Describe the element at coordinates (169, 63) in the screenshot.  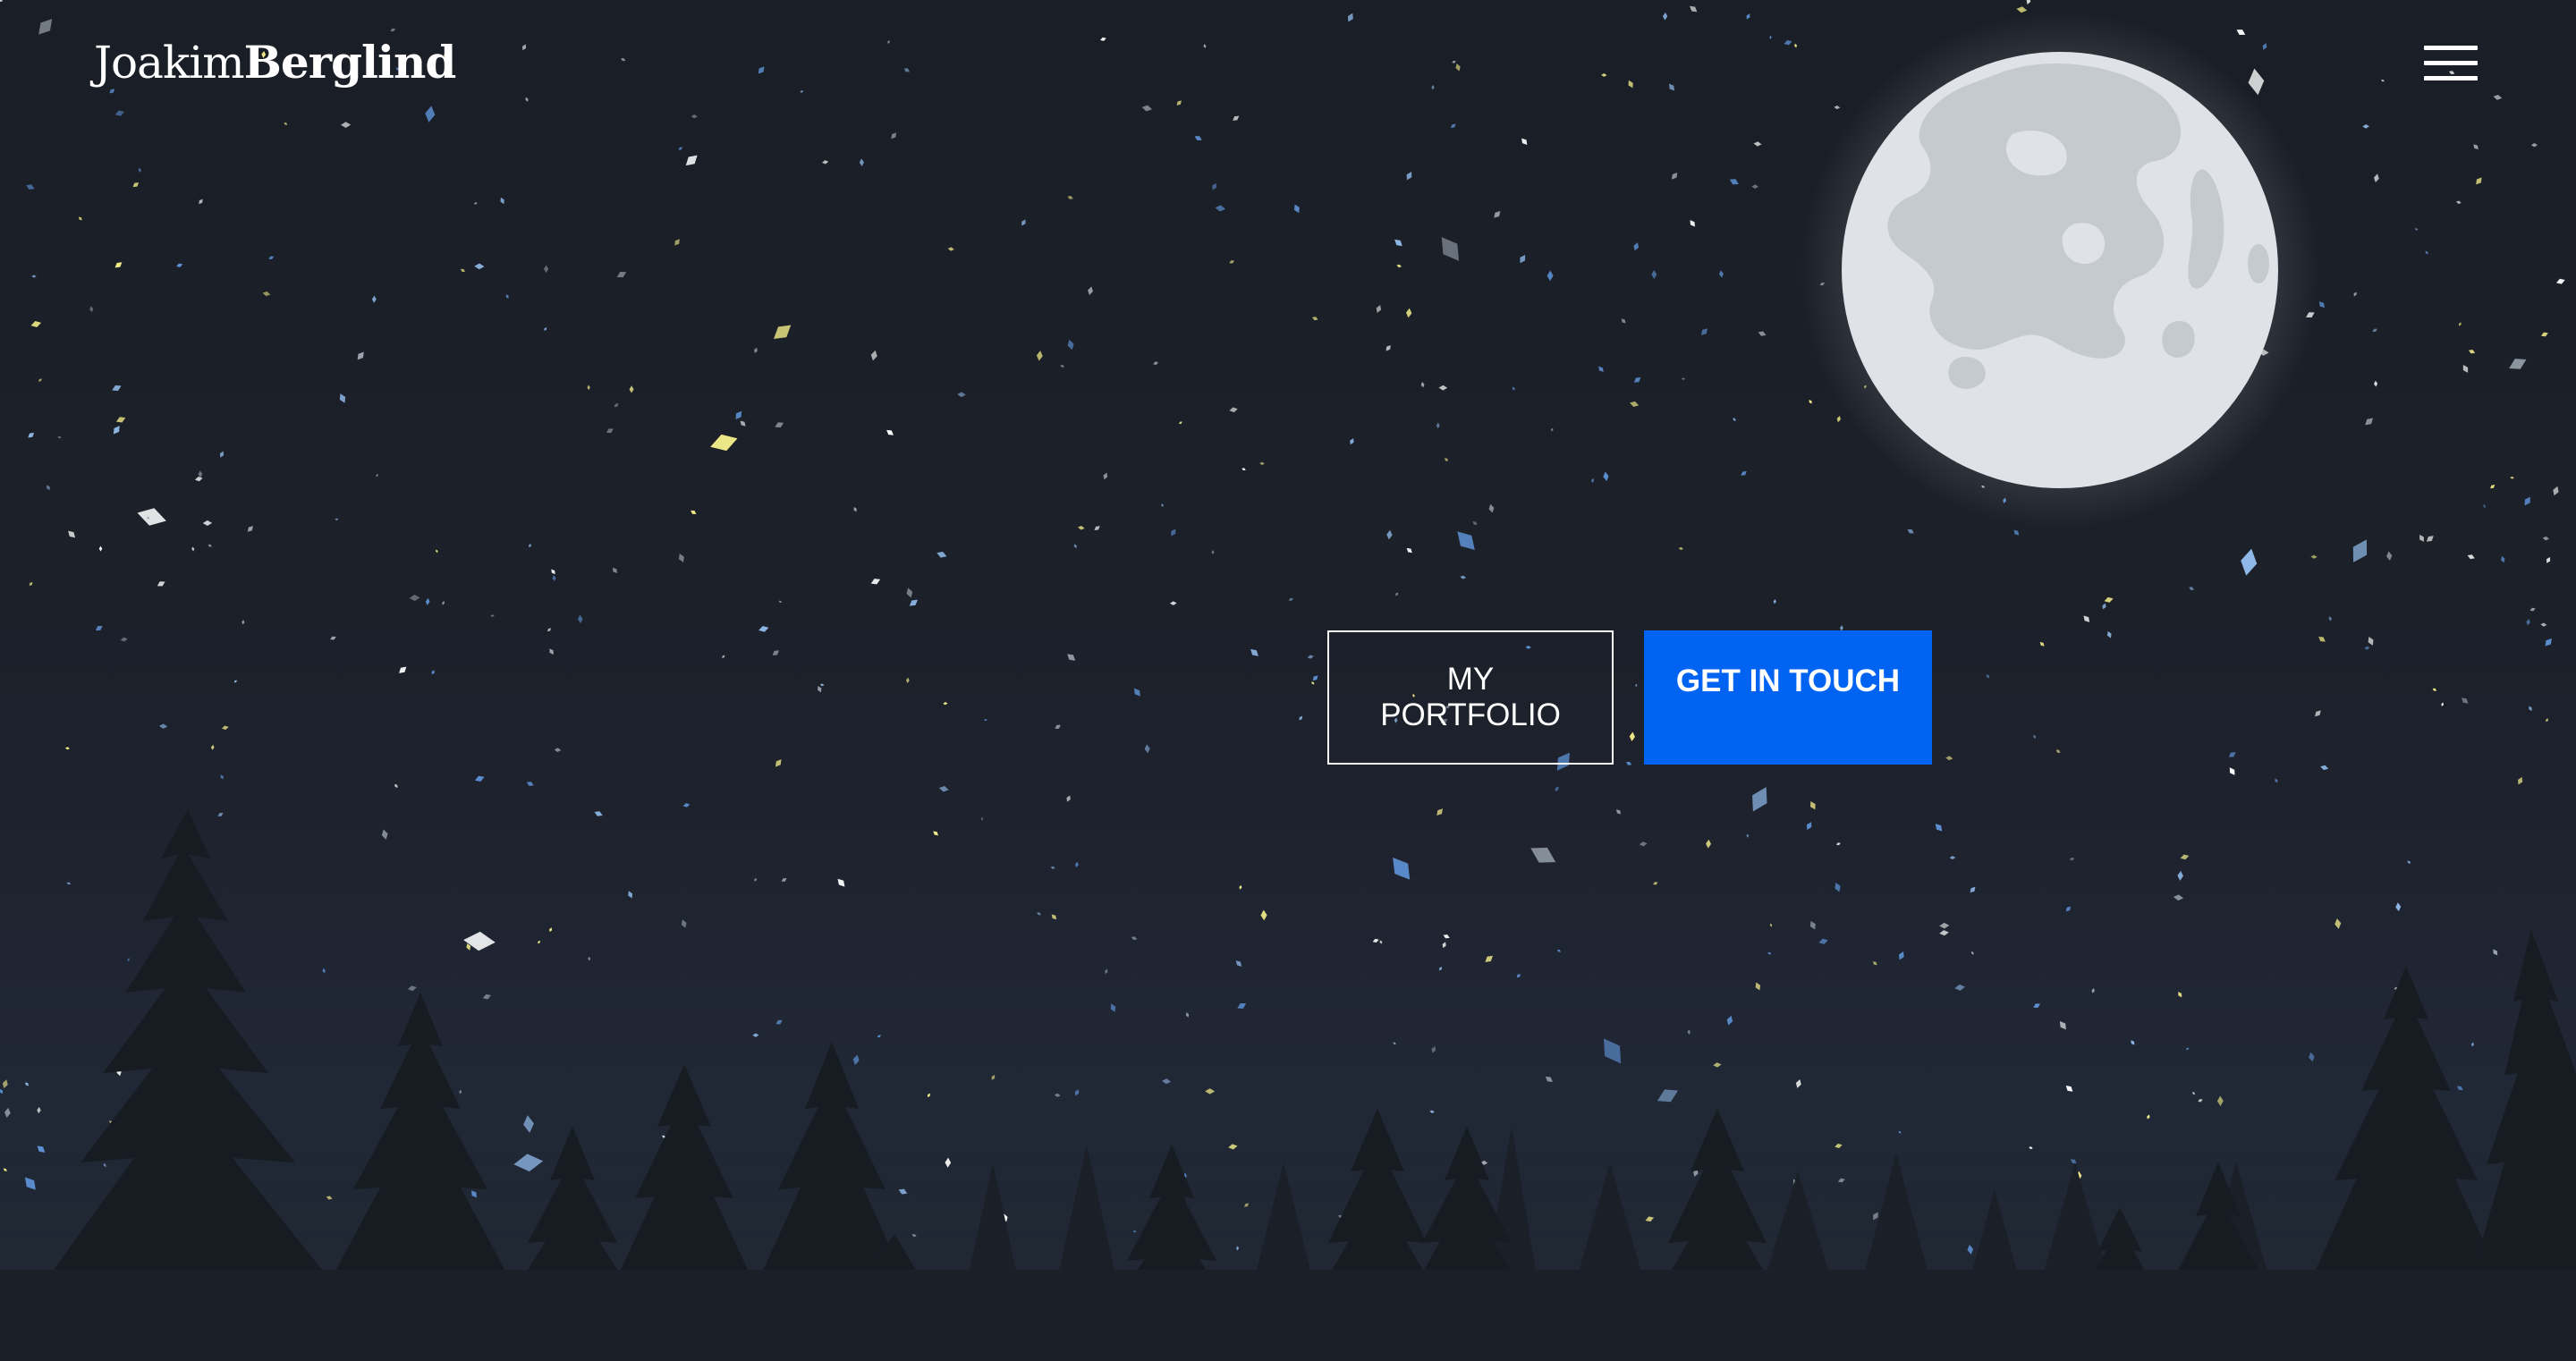
I see `logo-first-name: Joakim` at that location.